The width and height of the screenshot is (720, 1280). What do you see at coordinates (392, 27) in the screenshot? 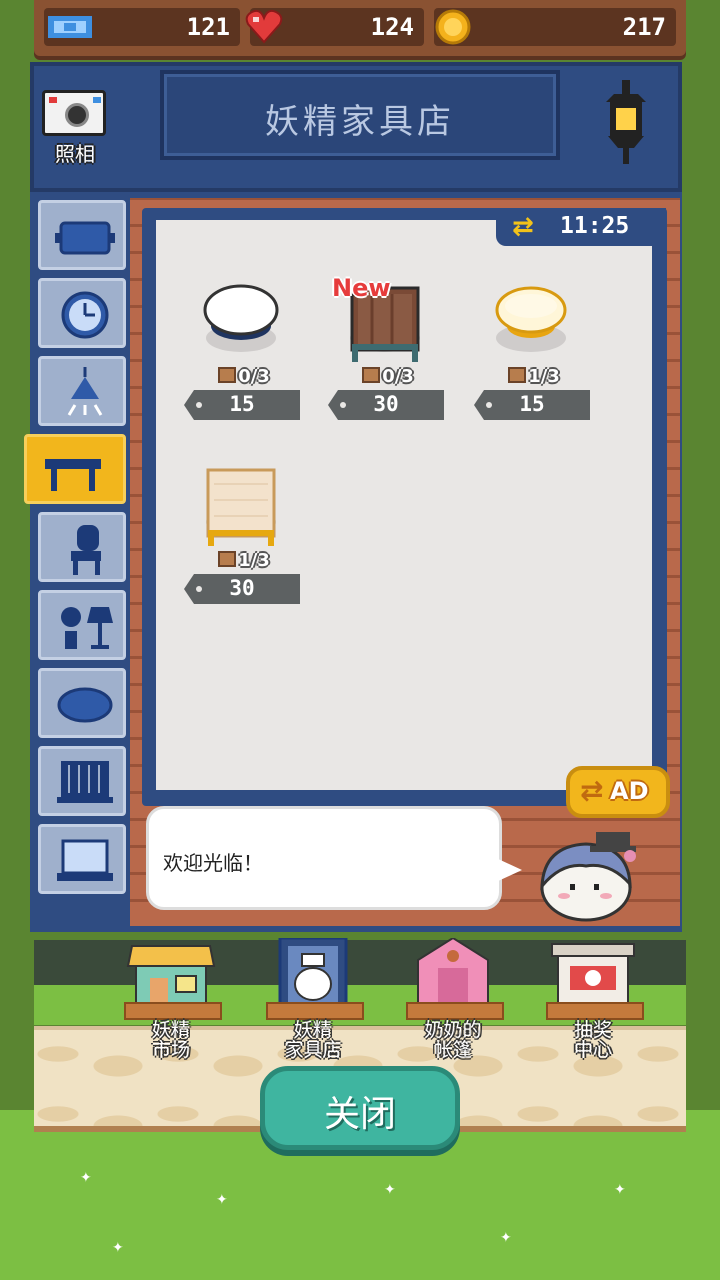
I see `heart-count: 124` at bounding box center [392, 27].